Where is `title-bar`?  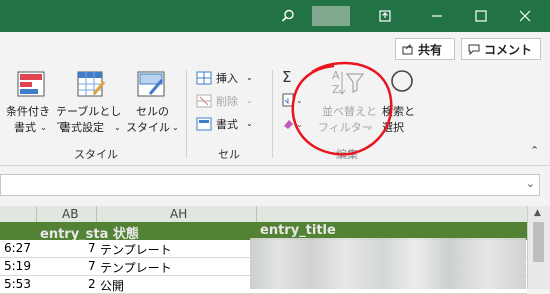
title-bar is located at coordinates (275, 16).